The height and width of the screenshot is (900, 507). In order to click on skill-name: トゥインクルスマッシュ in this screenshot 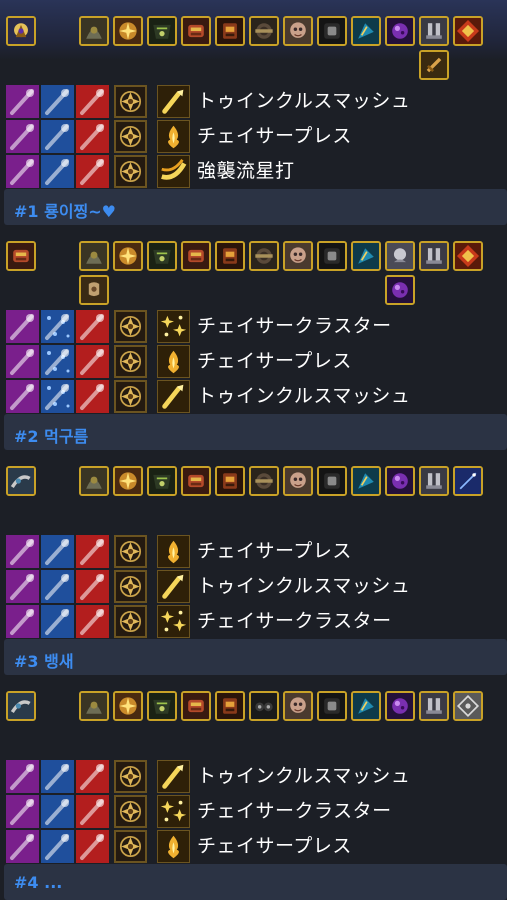, I will do `click(304, 776)`.